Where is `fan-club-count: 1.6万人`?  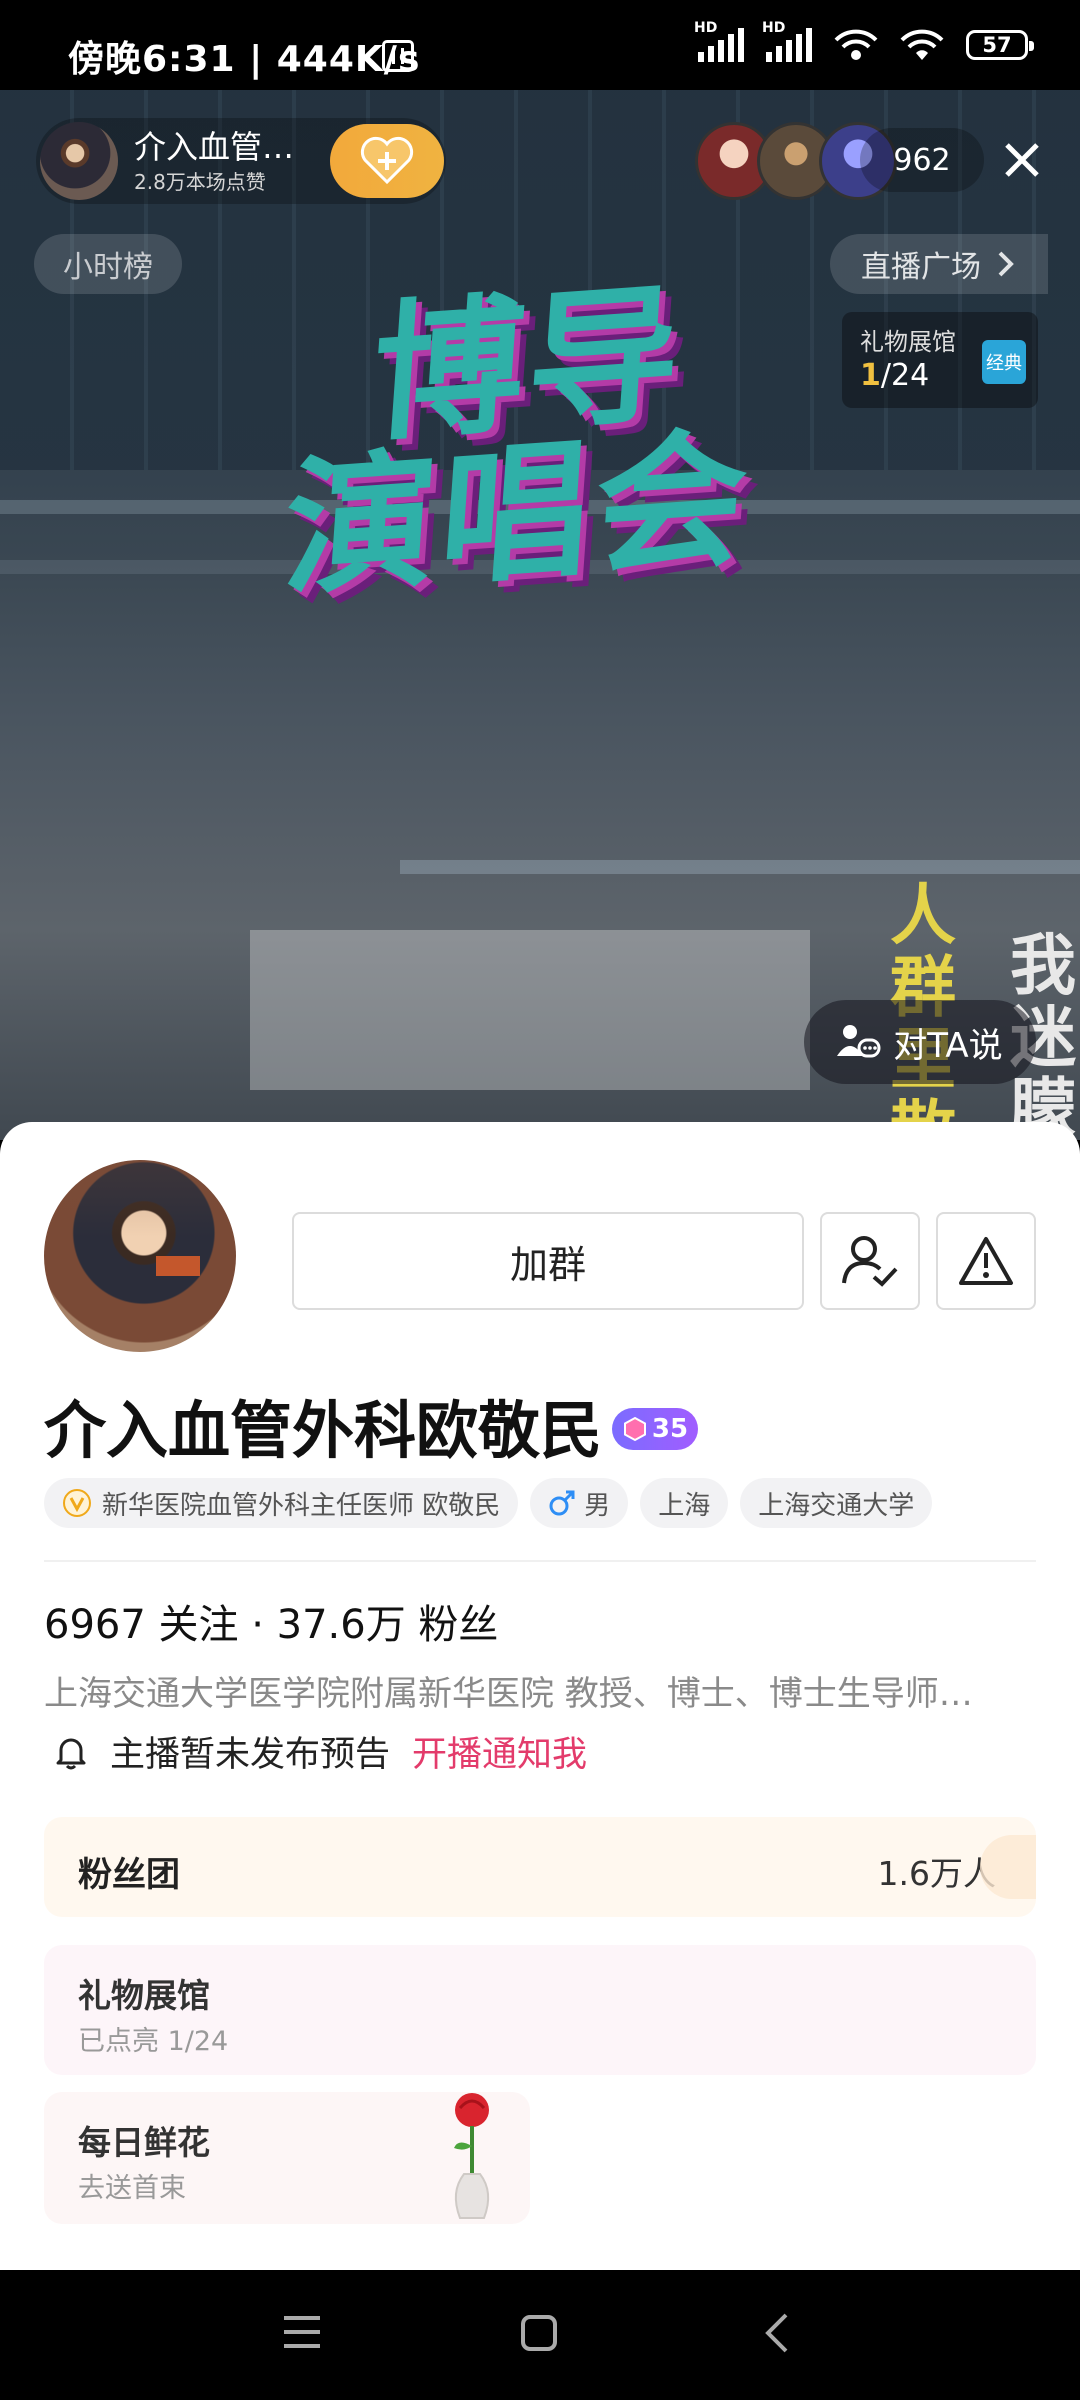 fan-club-count: 1.6万人 is located at coordinates (936, 1873).